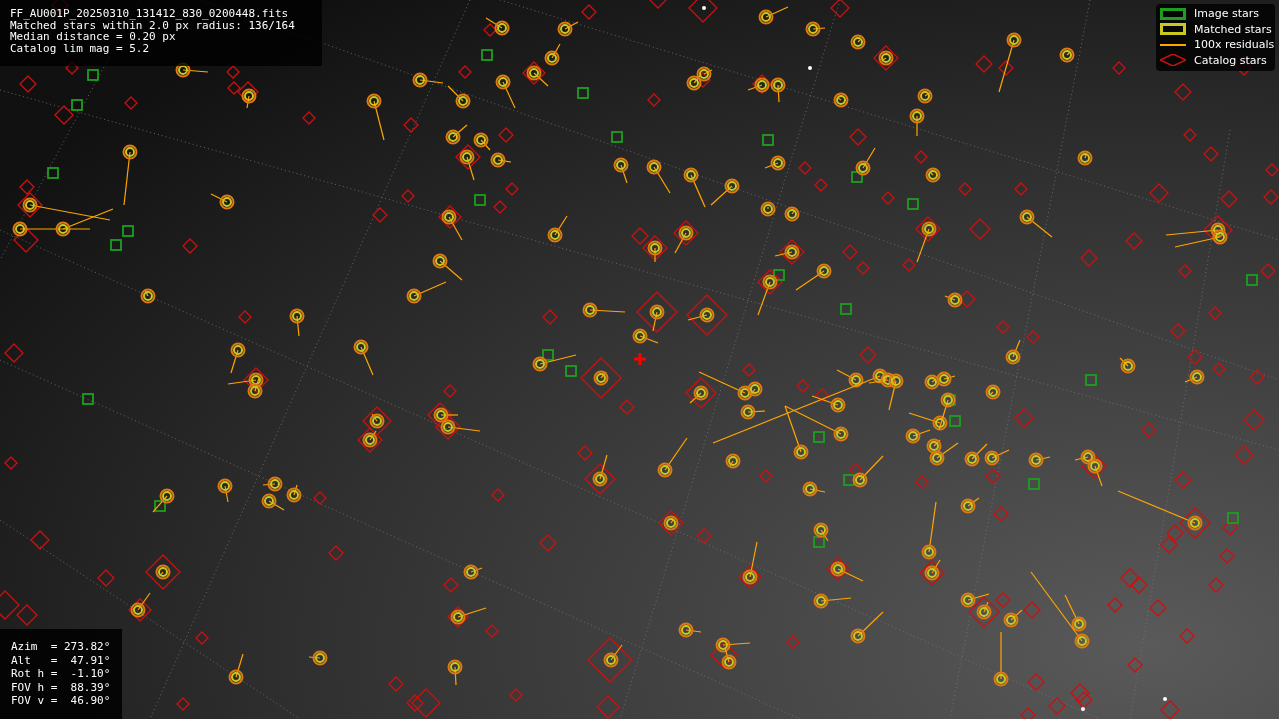  What do you see at coordinates (93, 37) in the screenshot?
I see `info-text: Median distance = 0.20 px` at bounding box center [93, 37].